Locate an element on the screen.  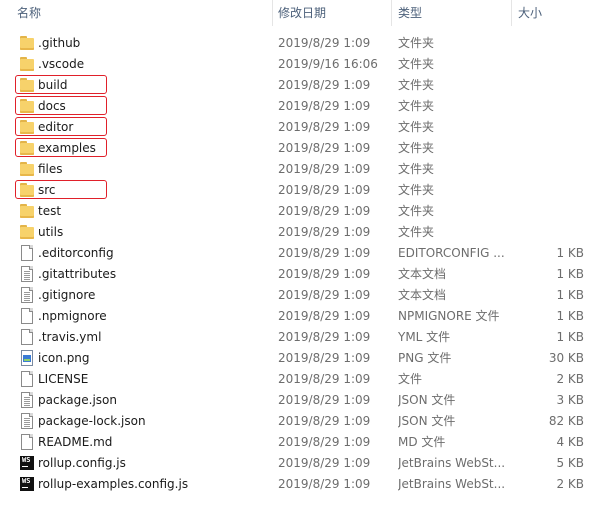
file-row: .gitattributes 2019/8/29 1:09 文本文档 1 KB is located at coordinates (304, 274).